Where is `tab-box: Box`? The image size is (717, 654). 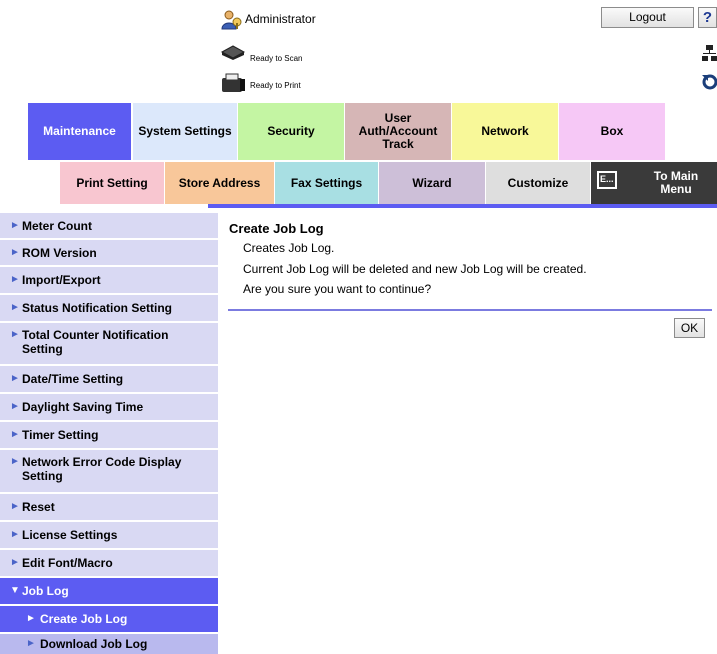 tab-box: Box is located at coordinates (612, 131).